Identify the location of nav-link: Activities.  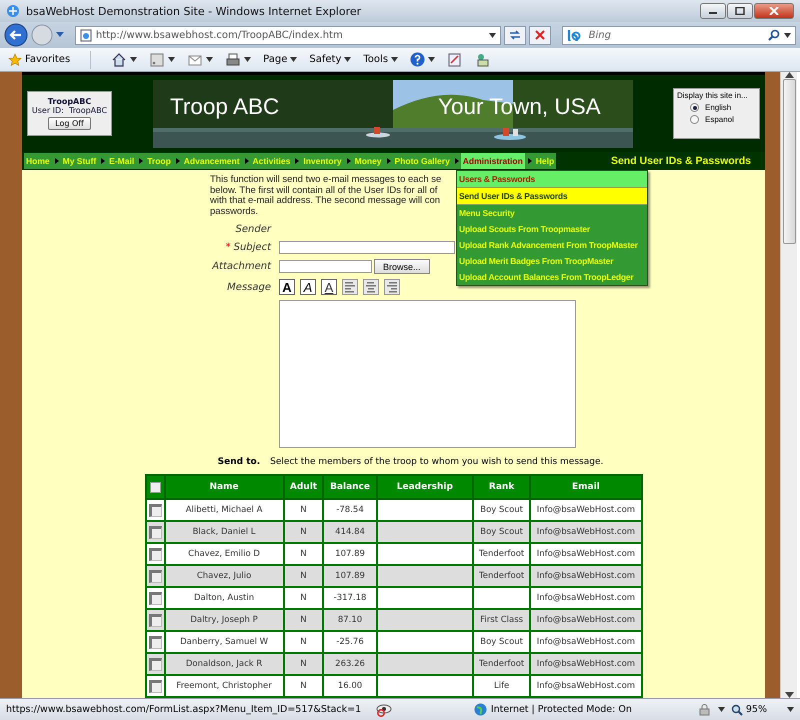
(271, 161).